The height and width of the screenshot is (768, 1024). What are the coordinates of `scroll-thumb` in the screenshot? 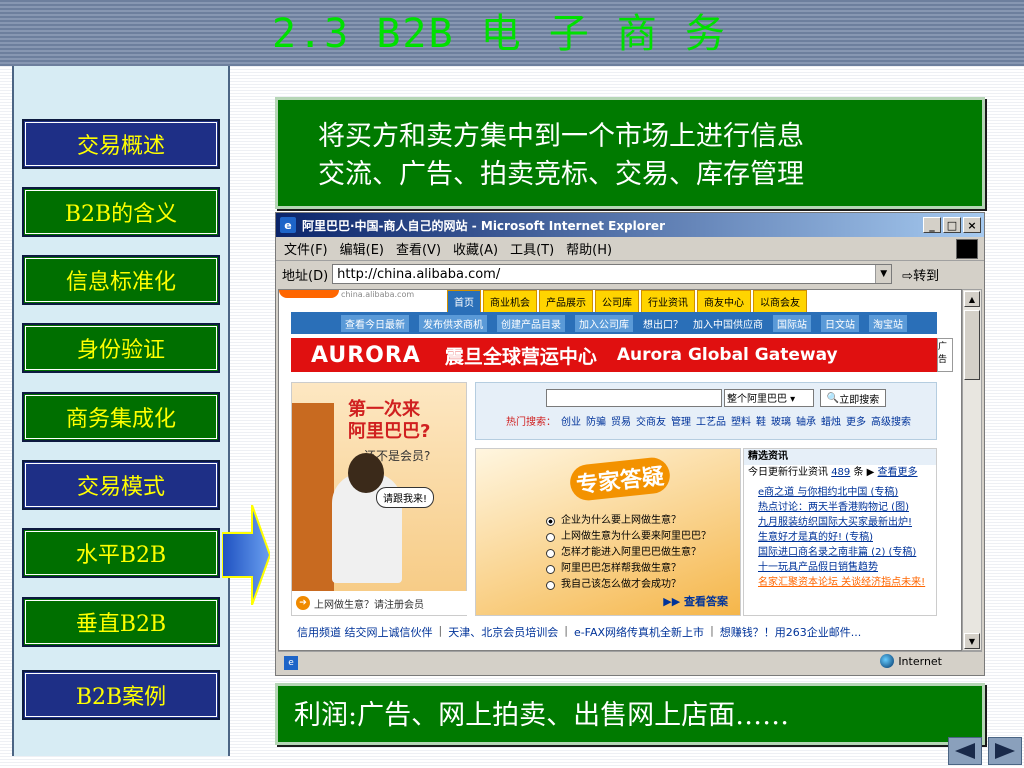 It's located at (972, 345).